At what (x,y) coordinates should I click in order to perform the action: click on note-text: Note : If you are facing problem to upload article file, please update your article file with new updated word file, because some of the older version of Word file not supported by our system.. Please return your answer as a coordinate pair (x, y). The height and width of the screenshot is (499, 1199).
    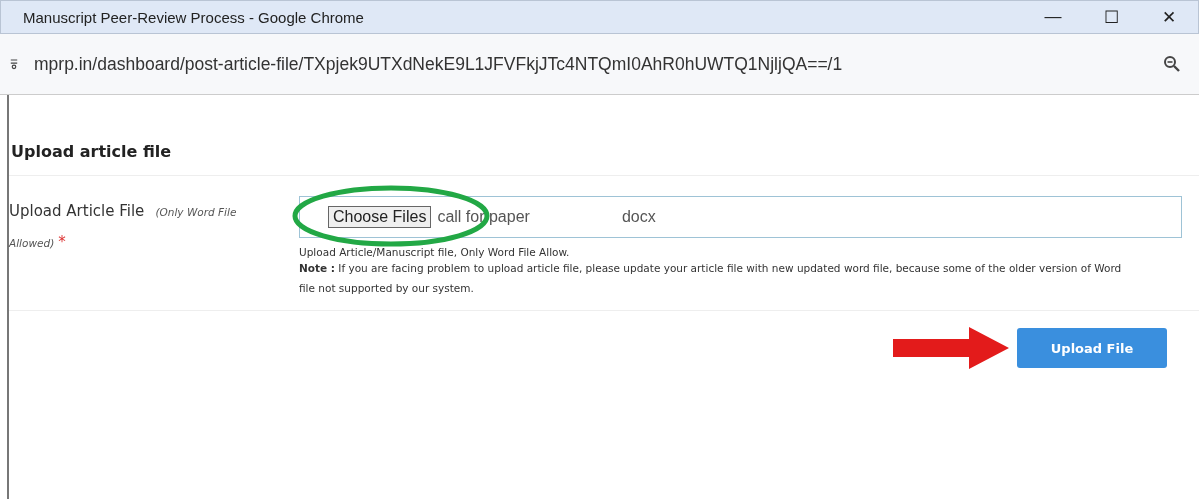
    Looking at the image, I should click on (711, 278).